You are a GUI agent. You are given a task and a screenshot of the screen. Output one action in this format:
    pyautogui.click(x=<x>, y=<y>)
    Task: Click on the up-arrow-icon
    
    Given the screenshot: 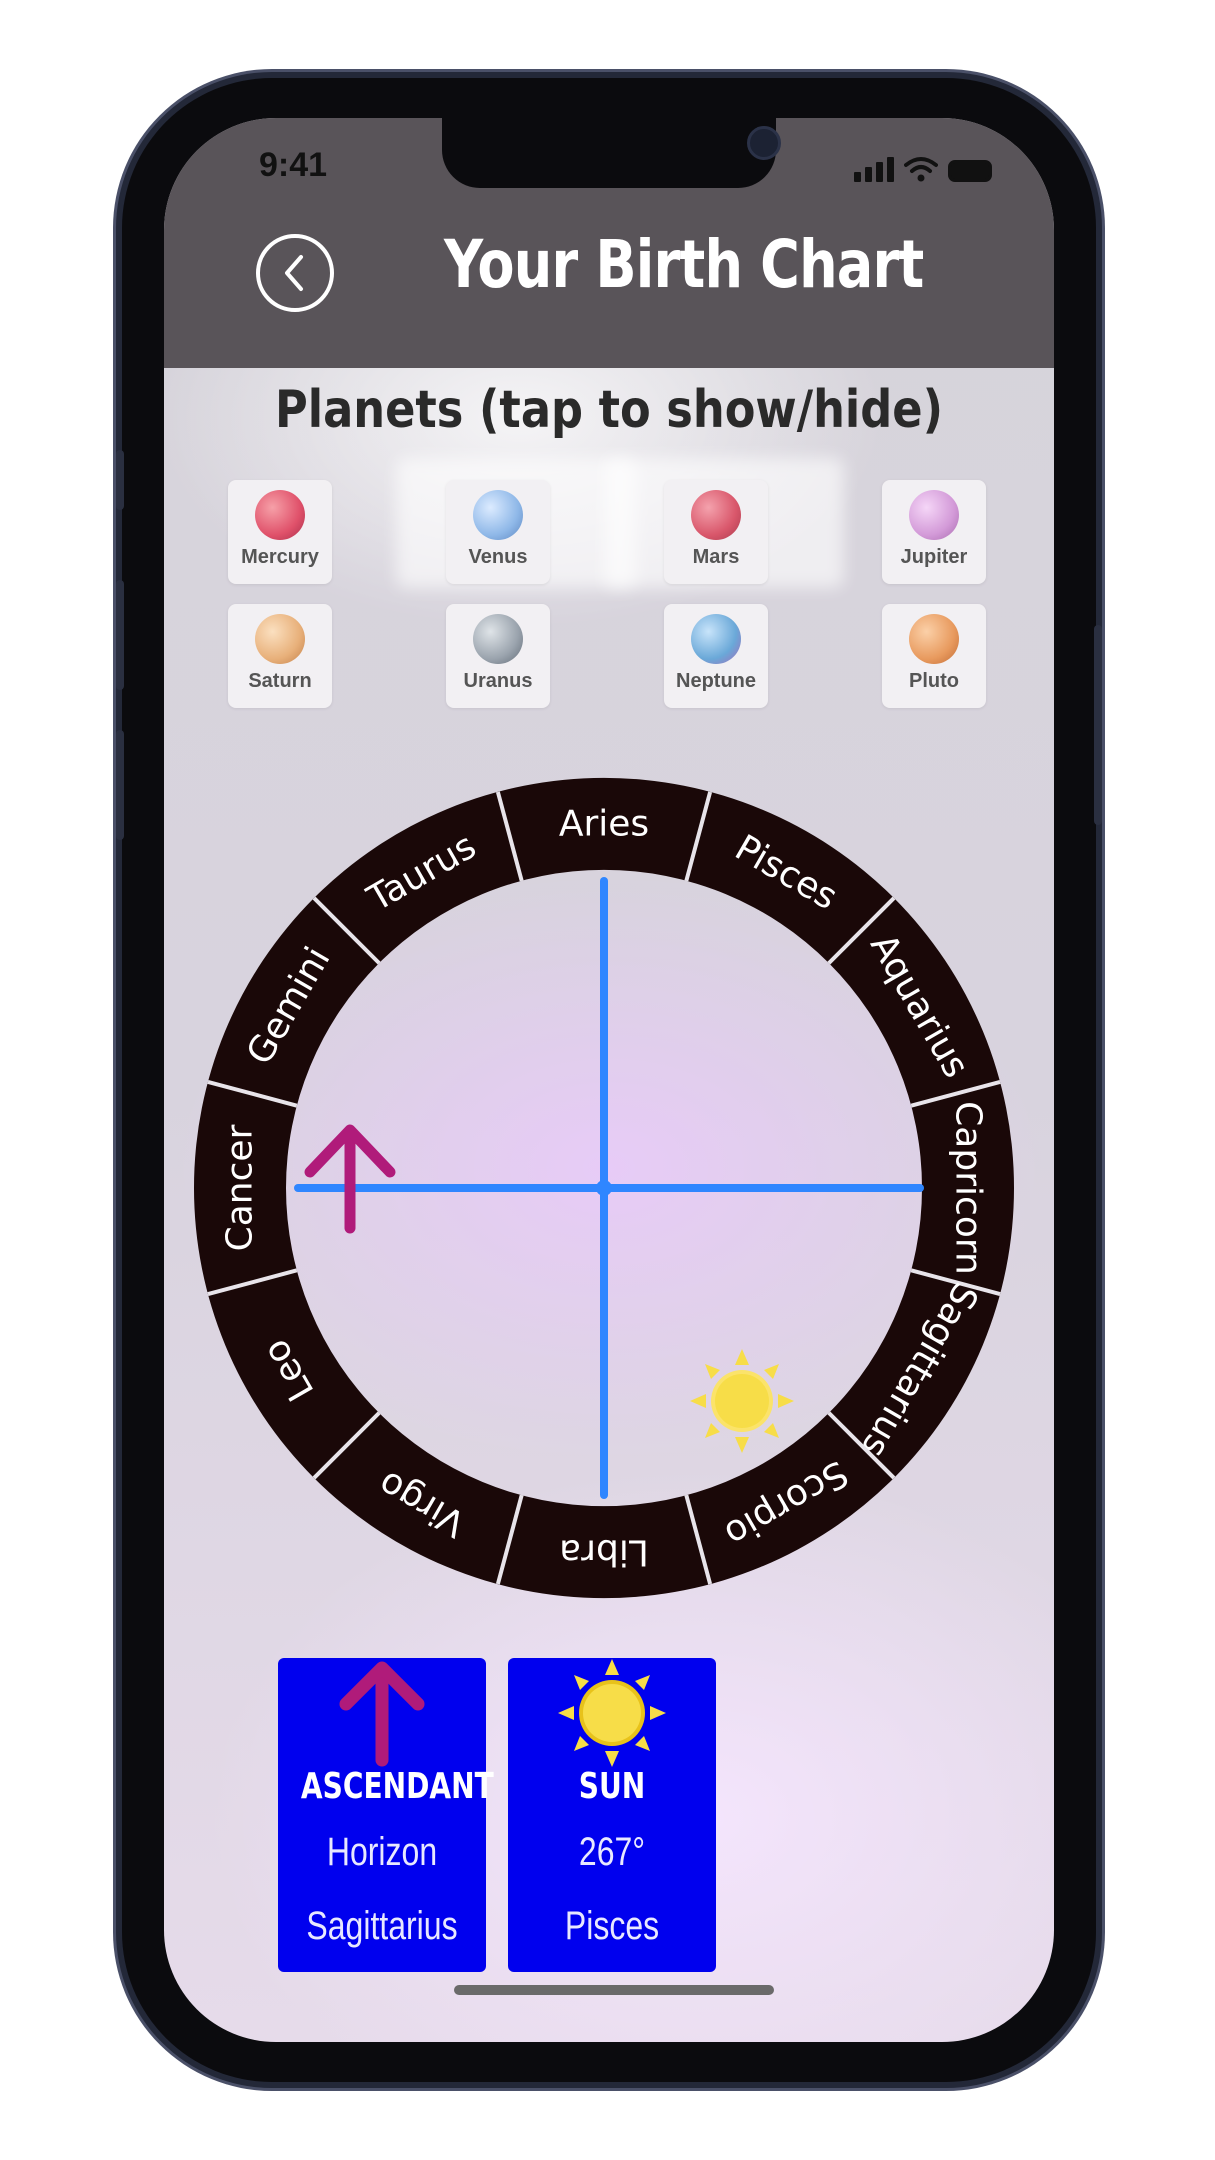 What is the action you would take?
    pyautogui.click(x=382, y=1714)
    